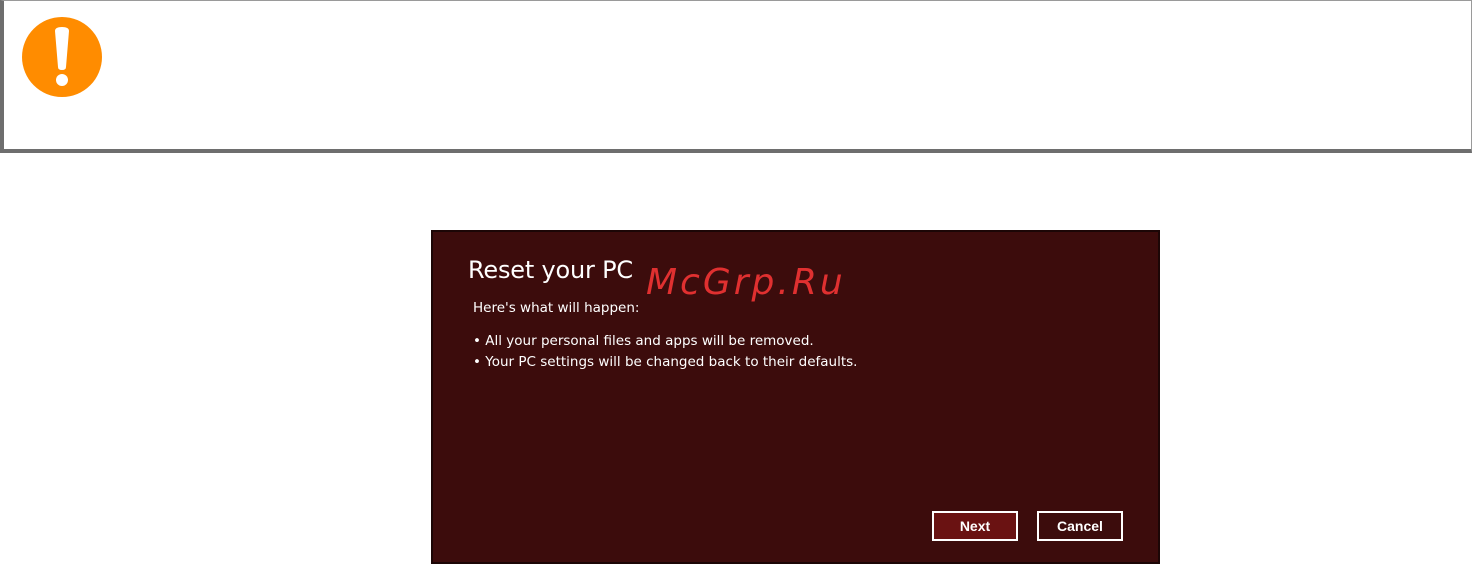 Image resolution: width=1476 pixels, height=564 pixels. Describe the element at coordinates (556, 308) in the screenshot. I see `dialog-intro: Here's what will happen:` at that location.